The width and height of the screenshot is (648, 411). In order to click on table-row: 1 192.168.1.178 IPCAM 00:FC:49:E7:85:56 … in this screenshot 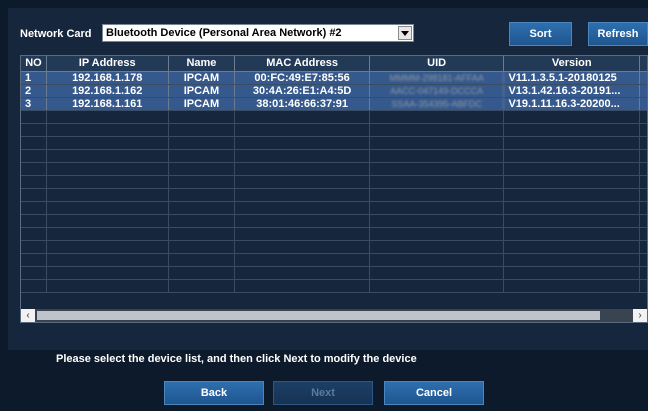, I will do `click(334, 78)`.